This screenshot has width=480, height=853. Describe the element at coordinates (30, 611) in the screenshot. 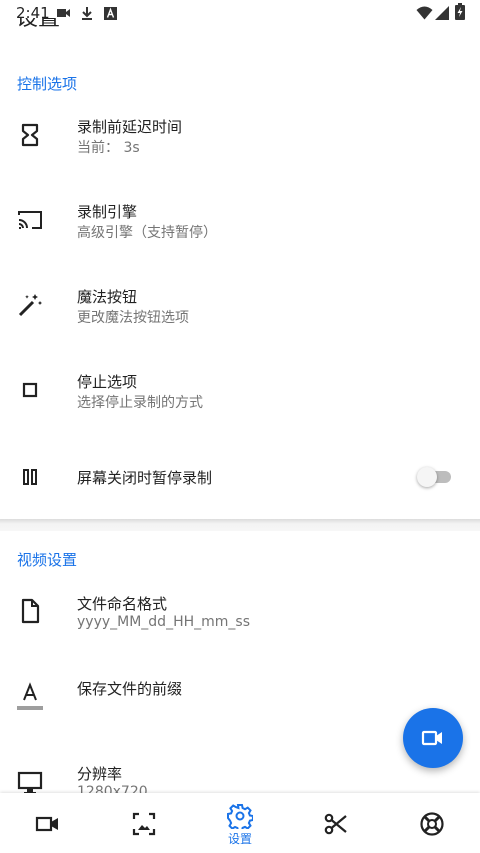

I see `file-icon` at that location.